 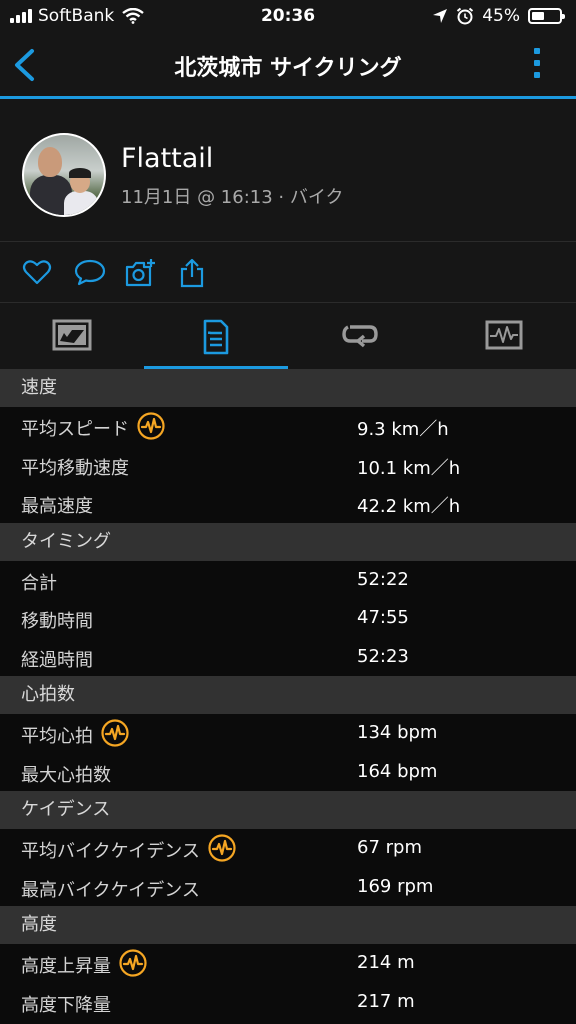 What do you see at coordinates (288, 810) in the screenshot?
I see `section-header: ケイデンス` at bounding box center [288, 810].